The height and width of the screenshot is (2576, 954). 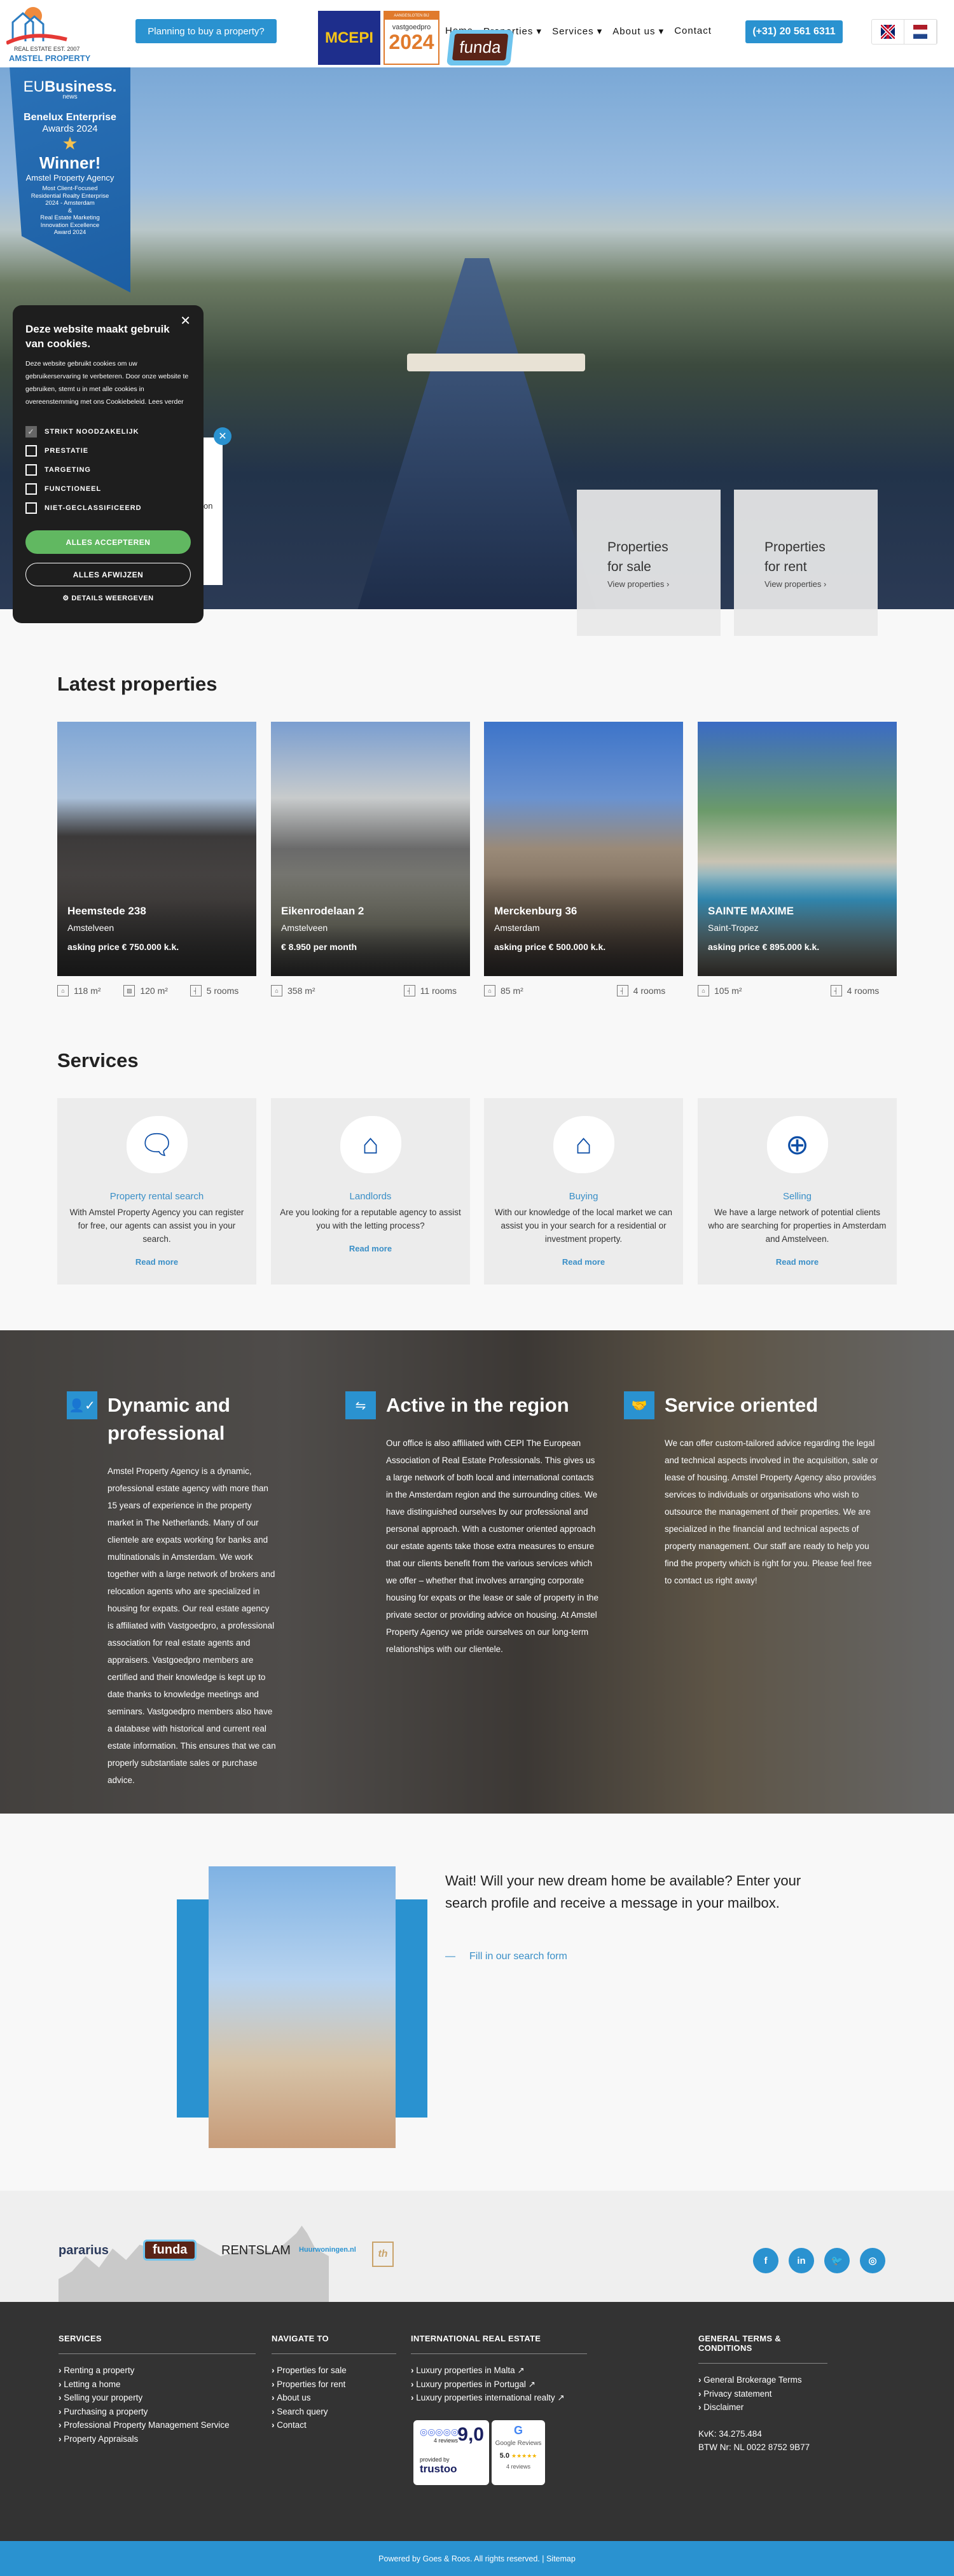 I want to click on footer-link: Contact, so click(x=334, y=2425).